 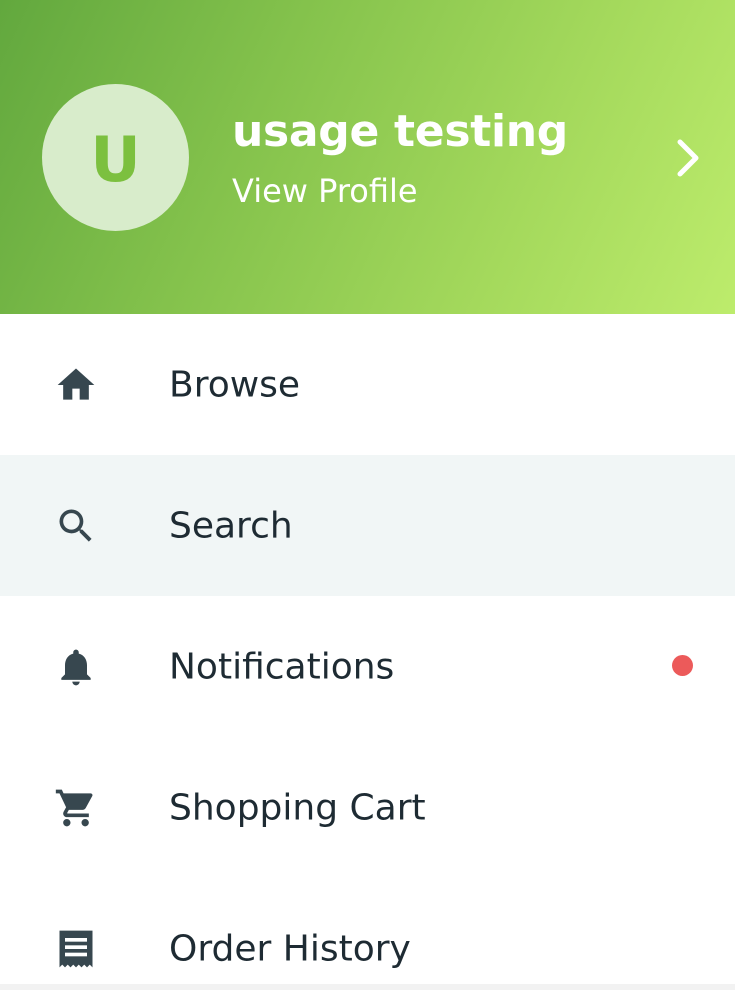 What do you see at coordinates (282, 666) in the screenshot?
I see `menu-item-label: Notifications` at bounding box center [282, 666].